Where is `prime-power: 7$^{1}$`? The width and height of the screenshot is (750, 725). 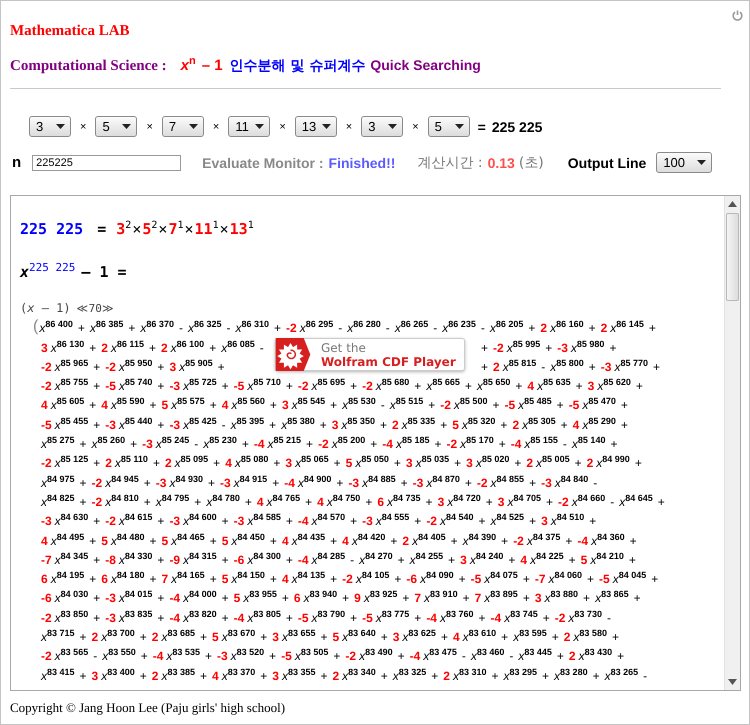 prime-power: 7$^{1}$ is located at coordinates (176, 229).